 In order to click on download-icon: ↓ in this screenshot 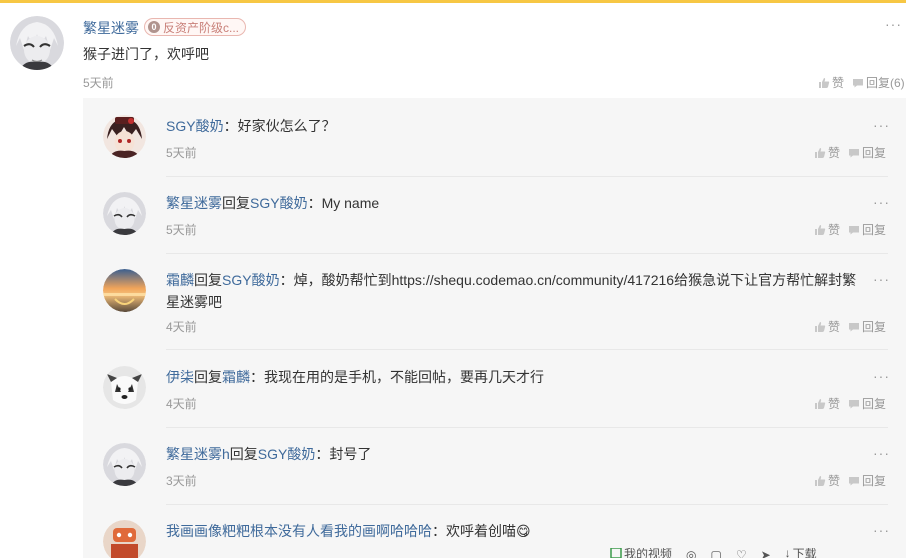, I will do `click(787, 553)`.